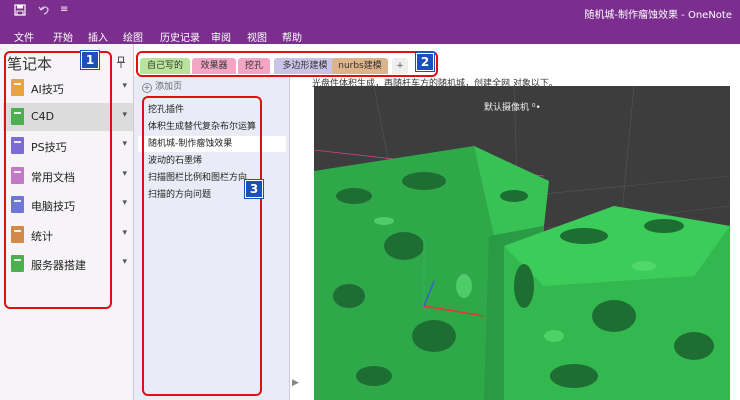  What do you see at coordinates (42, 236) in the screenshot?
I see `notebook-label: 统计` at bounding box center [42, 236].